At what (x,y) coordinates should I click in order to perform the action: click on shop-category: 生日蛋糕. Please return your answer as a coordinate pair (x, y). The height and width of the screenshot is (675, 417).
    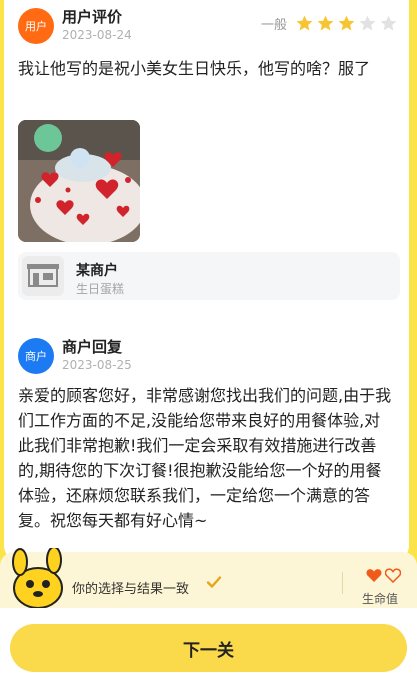
    Looking at the image, I should click on (100, 289).